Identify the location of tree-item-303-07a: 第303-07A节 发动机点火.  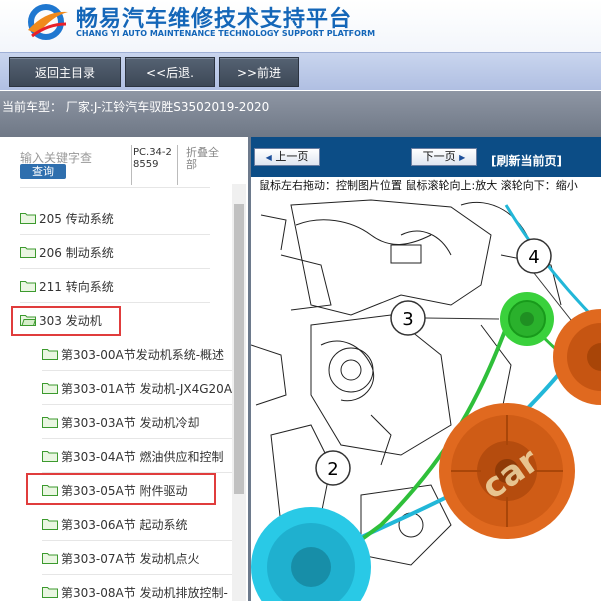
(137, 558).